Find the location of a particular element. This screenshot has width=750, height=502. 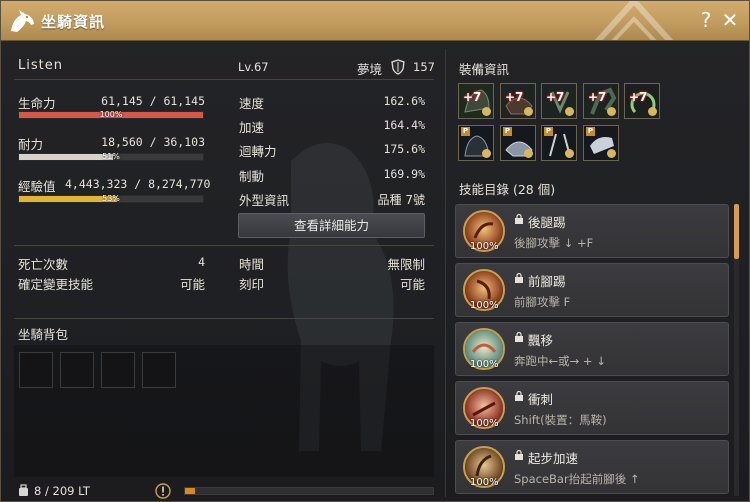

skill-name: 前腳踢 is located at coordinates (547, 281).